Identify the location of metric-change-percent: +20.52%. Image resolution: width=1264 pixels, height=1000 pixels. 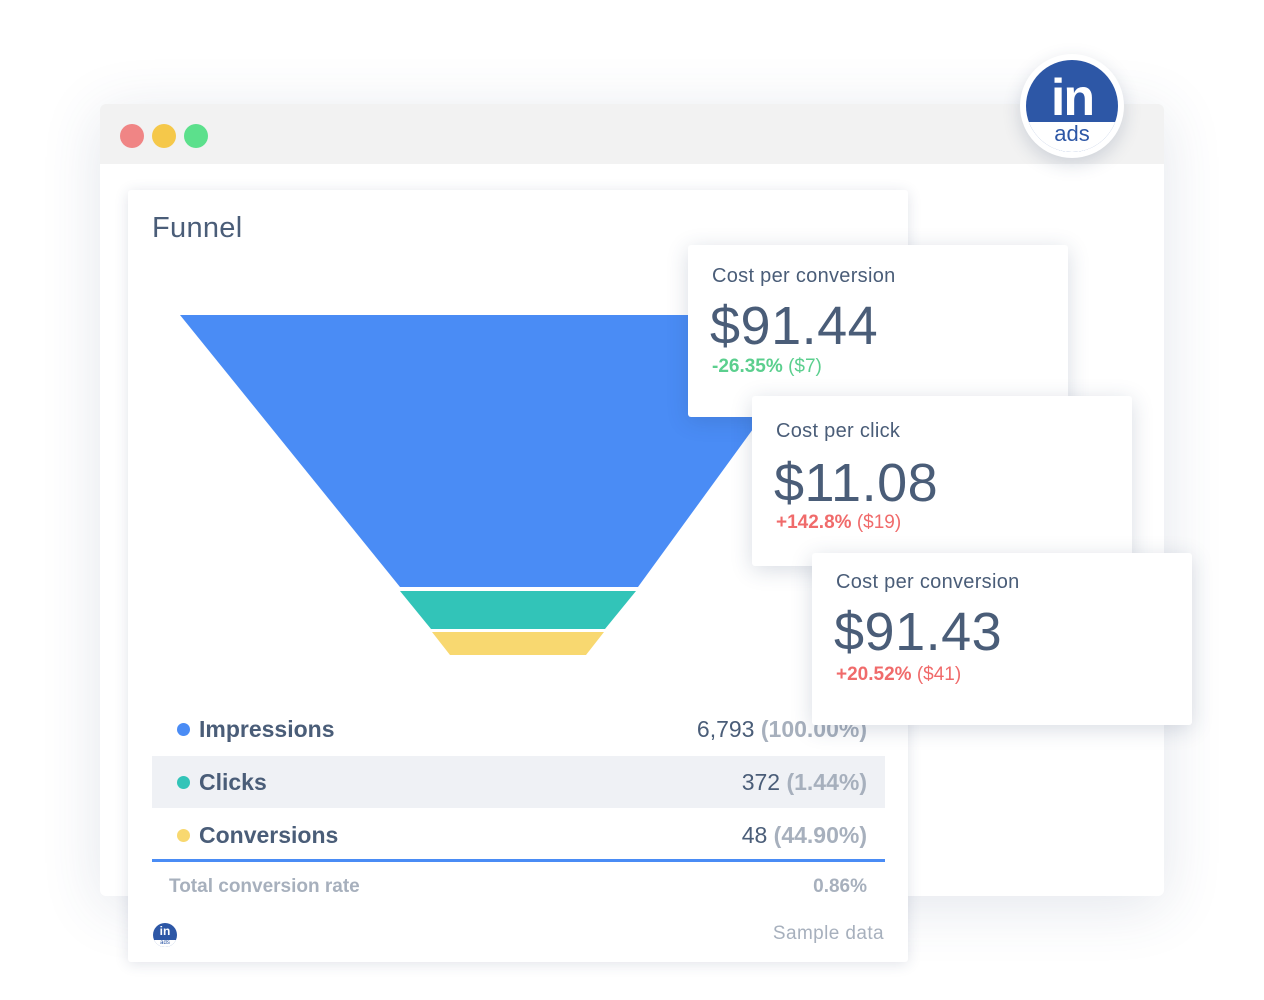
(874, 674).